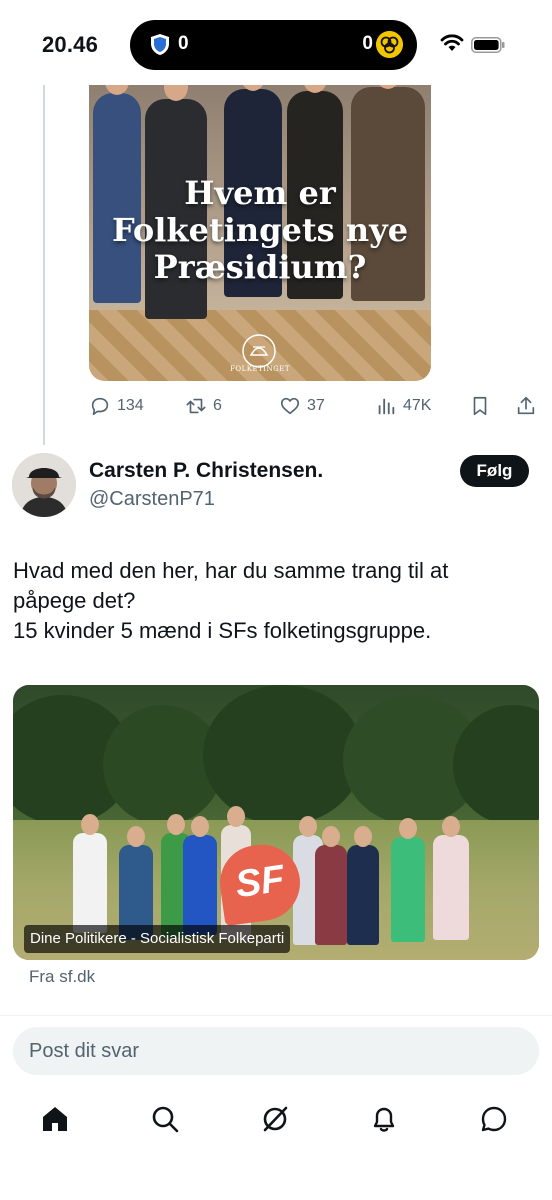  I want to click on bookmark-icon, so click(480, 406).